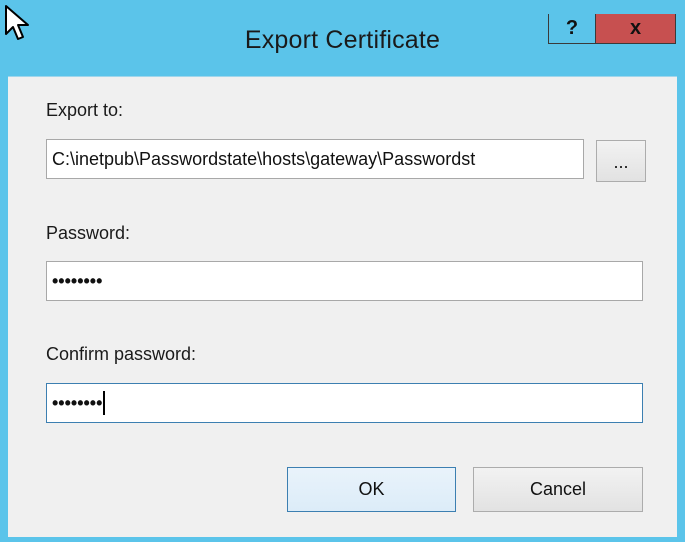 This screenshot has width=685, height=542. I want to click on title-bar: Export Certificate ? x, so click(342, 38).